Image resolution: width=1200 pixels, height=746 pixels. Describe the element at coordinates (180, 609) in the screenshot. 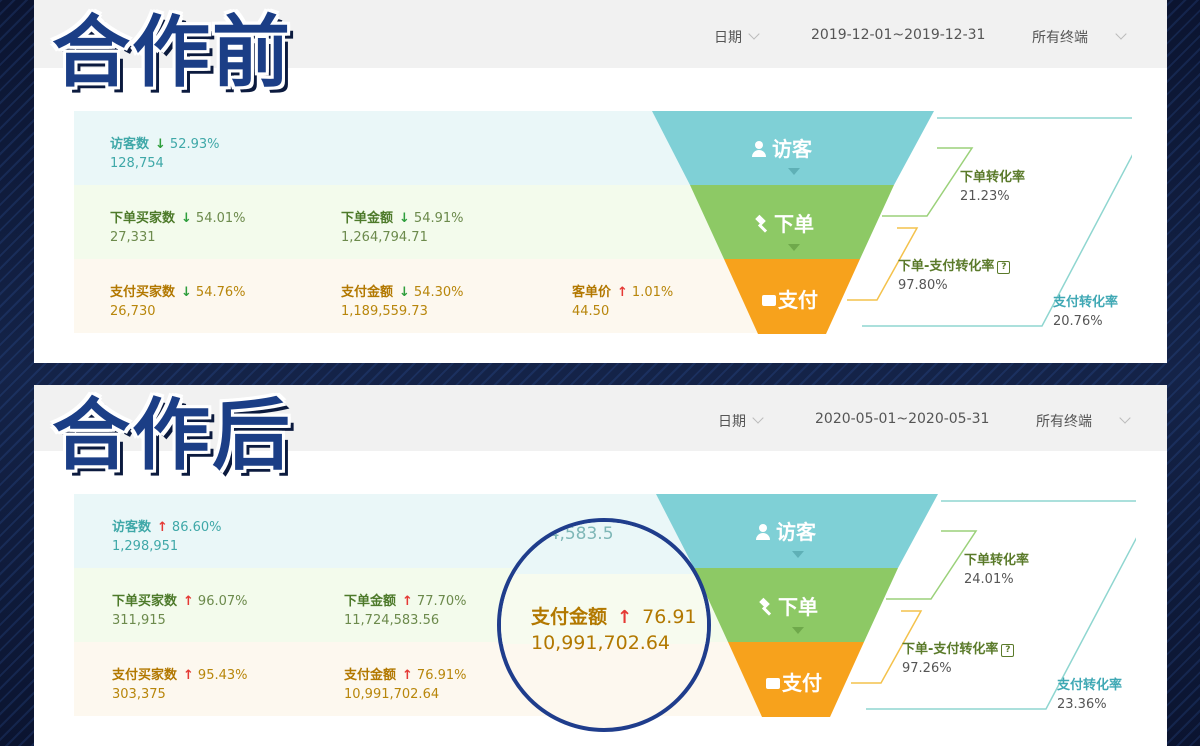

I see `order-buyers-metric: 下单买家数 ↑ 96.07% 311,915` at that location.